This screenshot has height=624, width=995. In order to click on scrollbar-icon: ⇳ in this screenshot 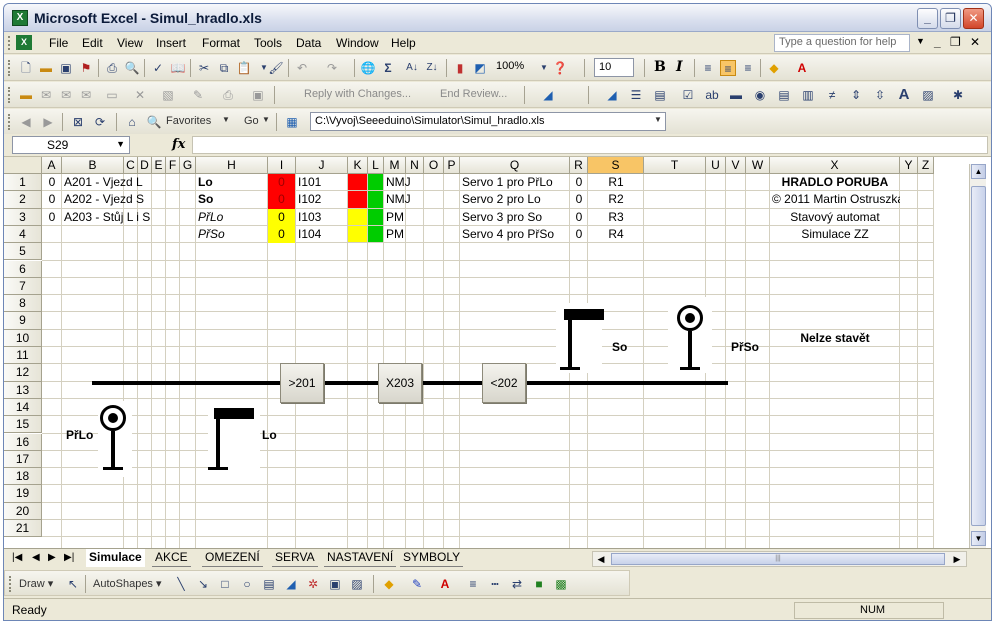, I will do `click(880, 95)`.